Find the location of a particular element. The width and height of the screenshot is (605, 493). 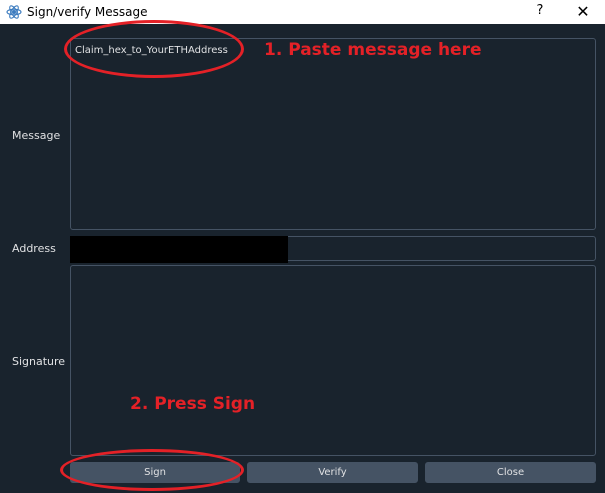

title-bar: Sign/verify Message ? ✕ is located at coordinates (302, 12).